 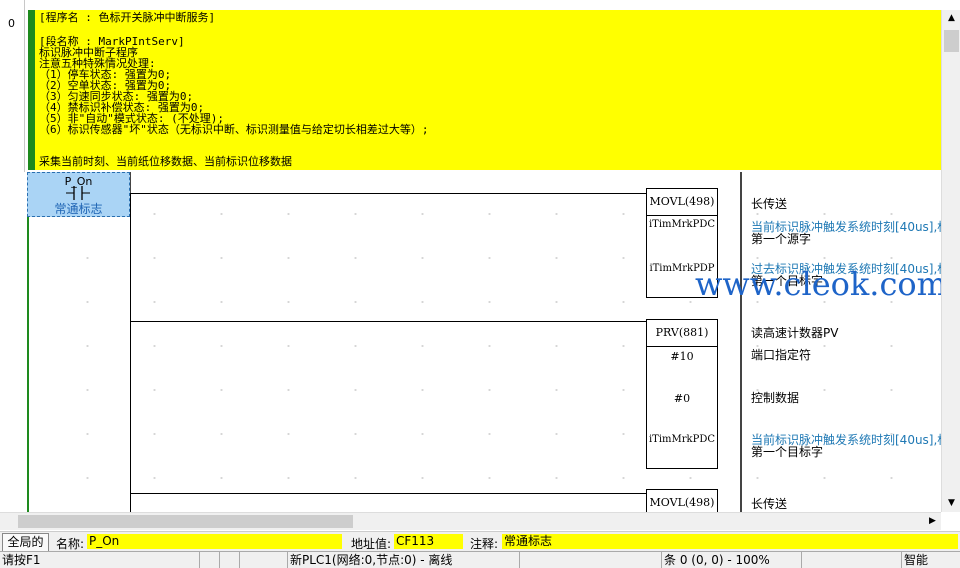 I want to click on no-contact-icon, so click(x=78, y=193).